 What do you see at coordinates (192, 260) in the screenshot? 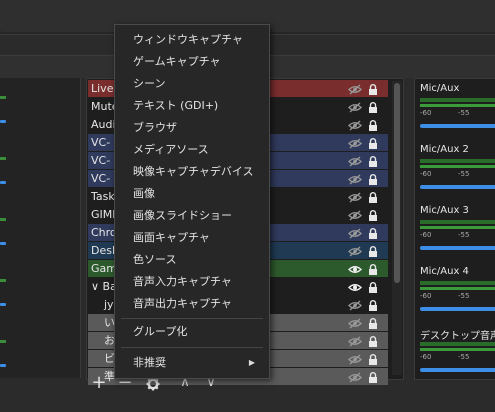
I see `menu-item: 色ソース` at bounding box center [192, 260].